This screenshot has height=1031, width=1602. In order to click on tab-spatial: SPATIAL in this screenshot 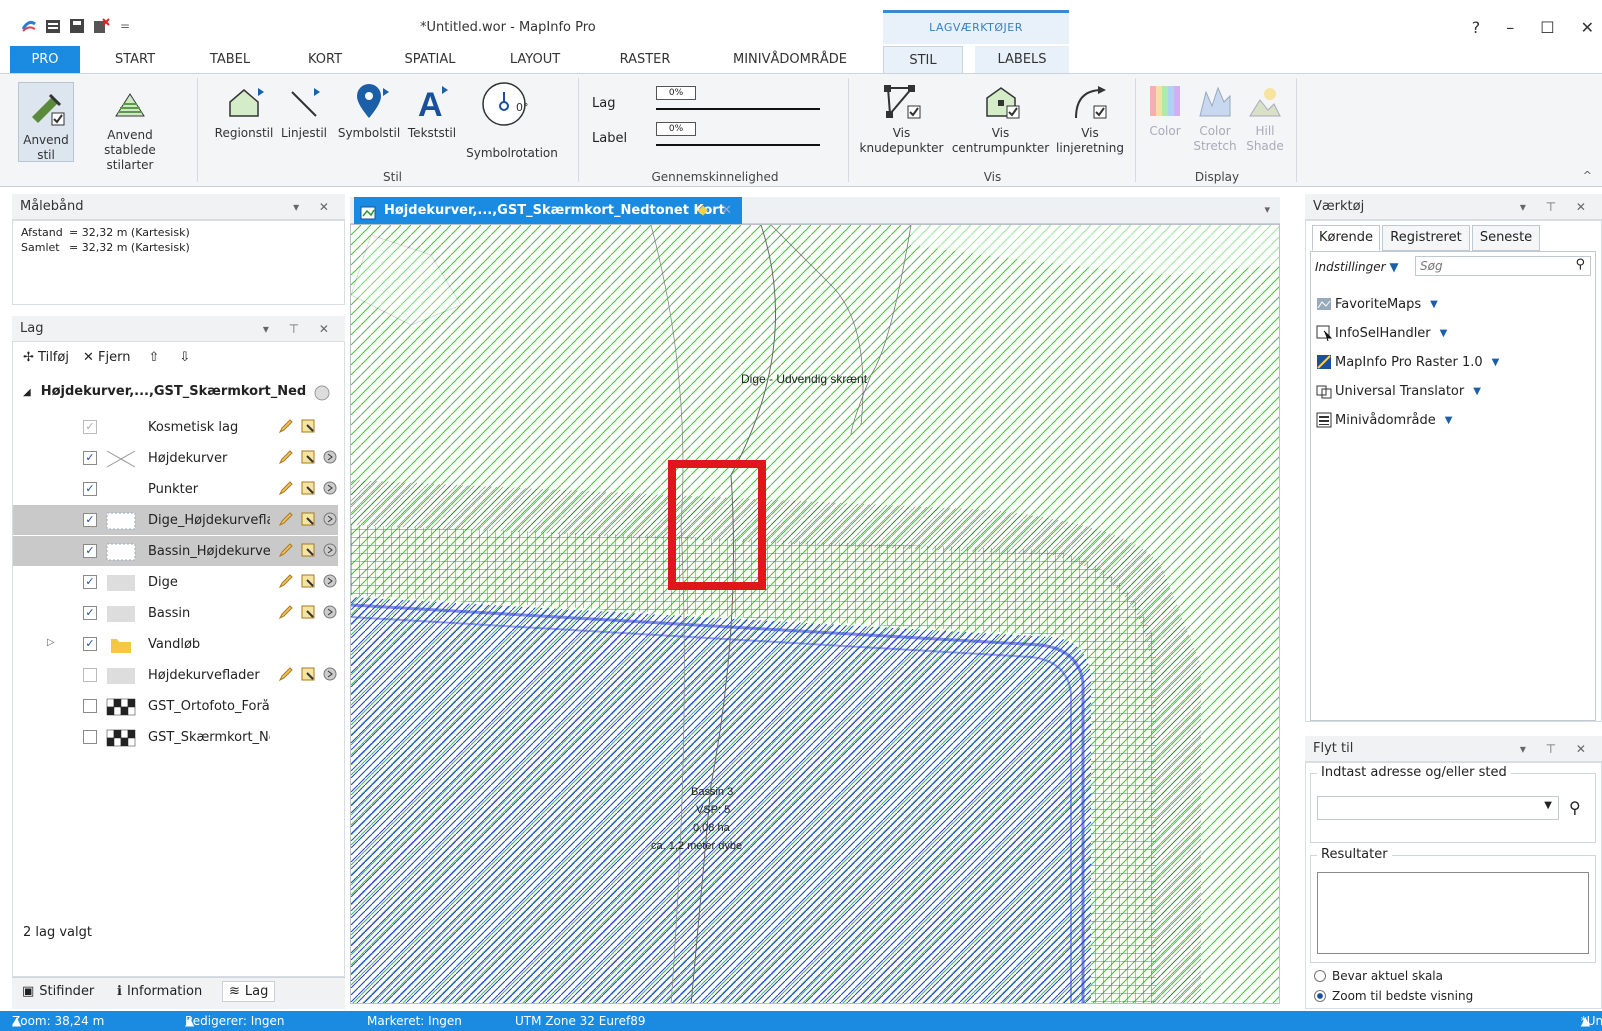, I will do `click(430, 59)`.